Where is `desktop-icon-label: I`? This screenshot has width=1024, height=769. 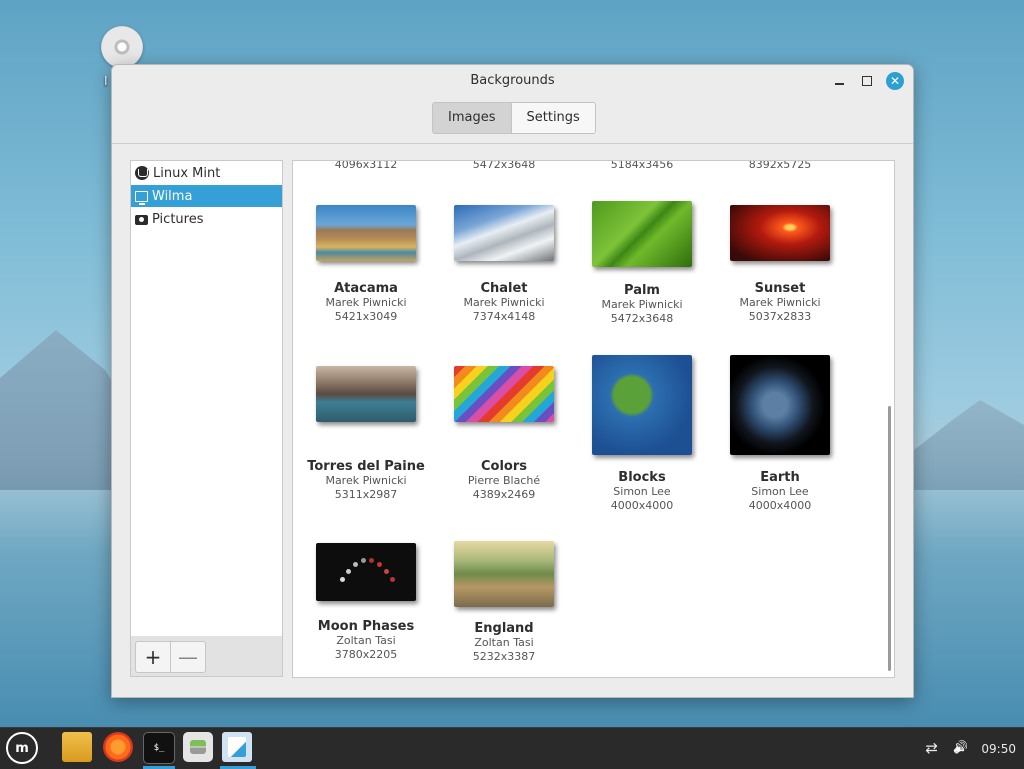
desktop-icon-label: I is located at coordinates (106, 81).